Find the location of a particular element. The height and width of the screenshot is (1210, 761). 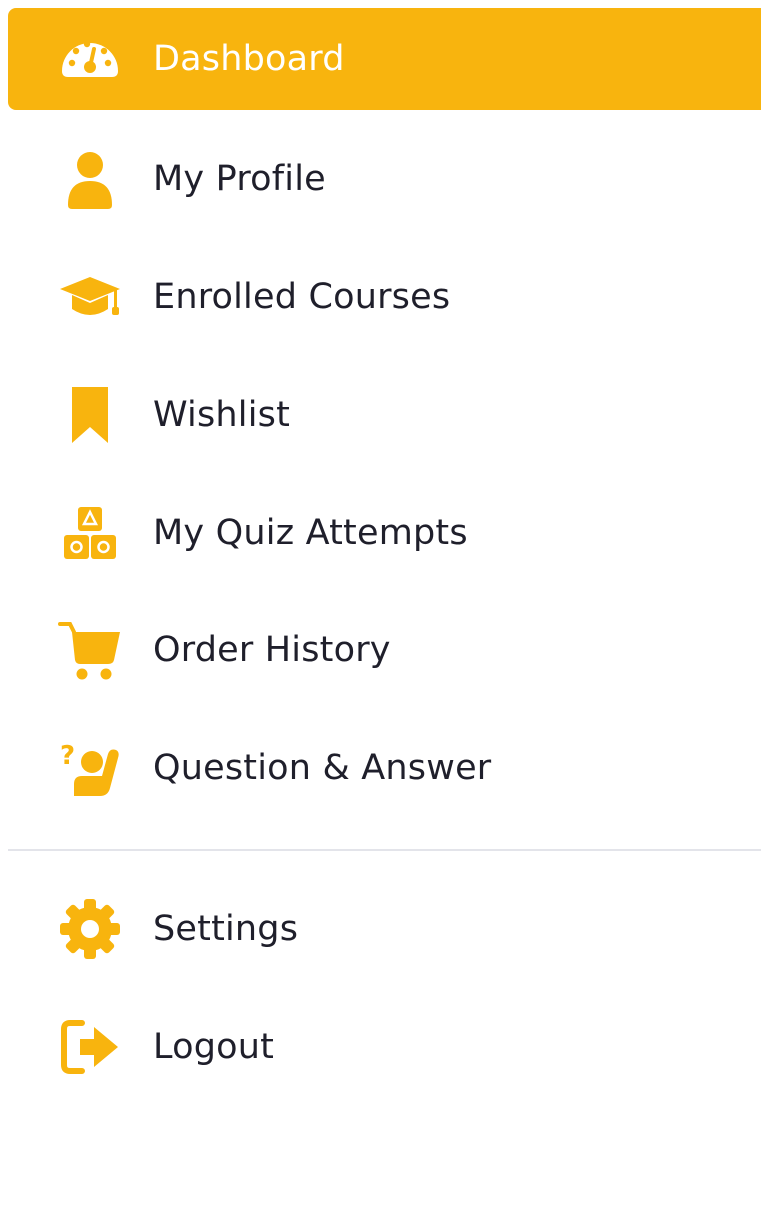

menu-item-label: My Profile is located at coordinates (239, 179).